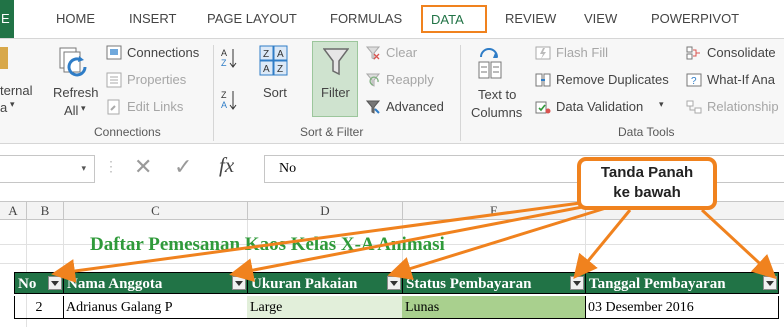 Image resolution: width=784 pixels, height=327 pixels. I want to click on arrow-to-nama-anggota, so click(414, 242).